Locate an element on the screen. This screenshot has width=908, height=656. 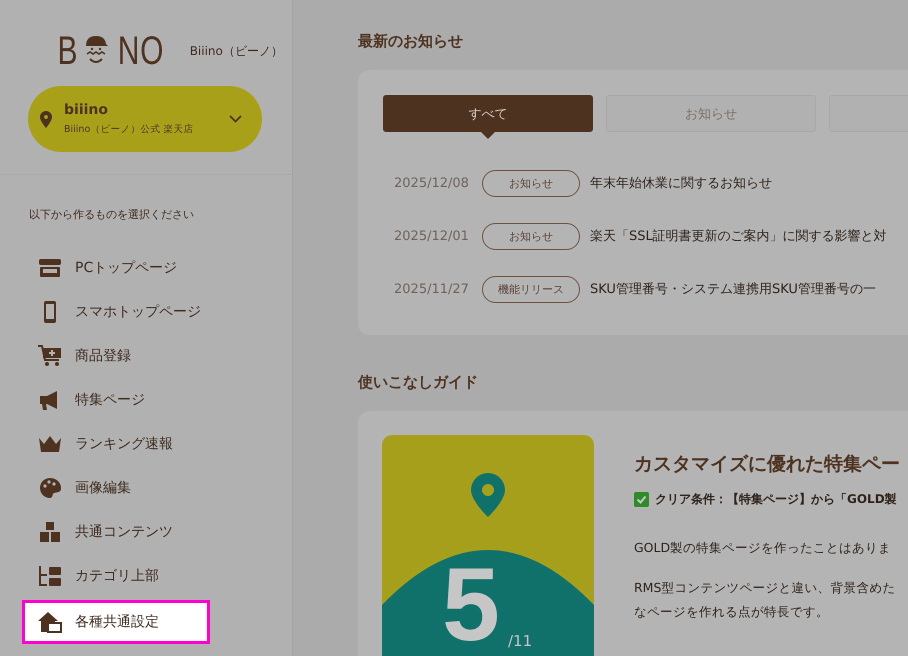
sidebar-item: 各種共通設定 is located at coordinates (116, 622).